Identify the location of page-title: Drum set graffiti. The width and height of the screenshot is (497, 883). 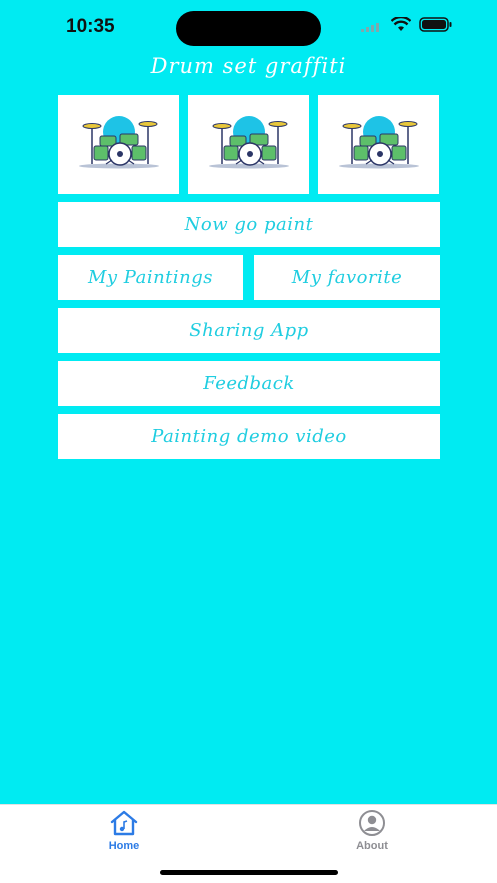
(248, 66).